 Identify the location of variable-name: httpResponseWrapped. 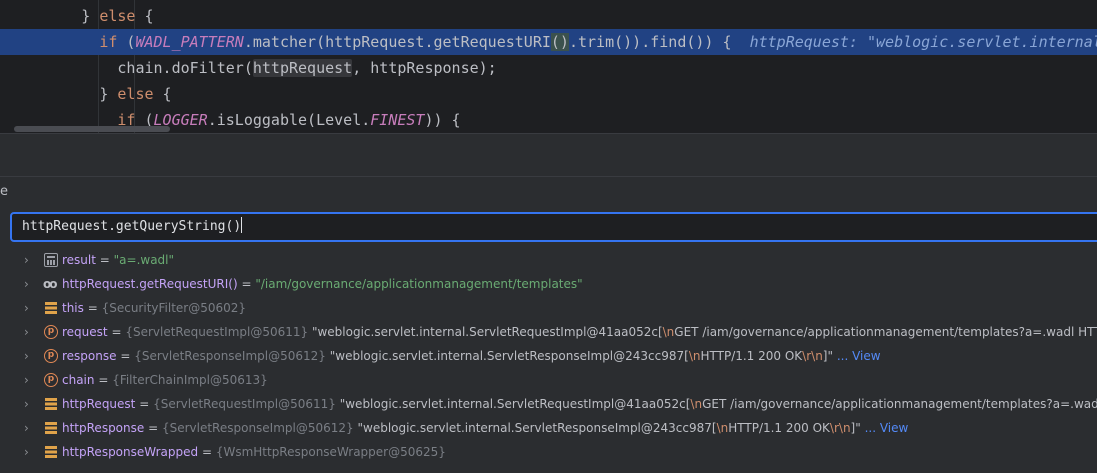
(130, 452).